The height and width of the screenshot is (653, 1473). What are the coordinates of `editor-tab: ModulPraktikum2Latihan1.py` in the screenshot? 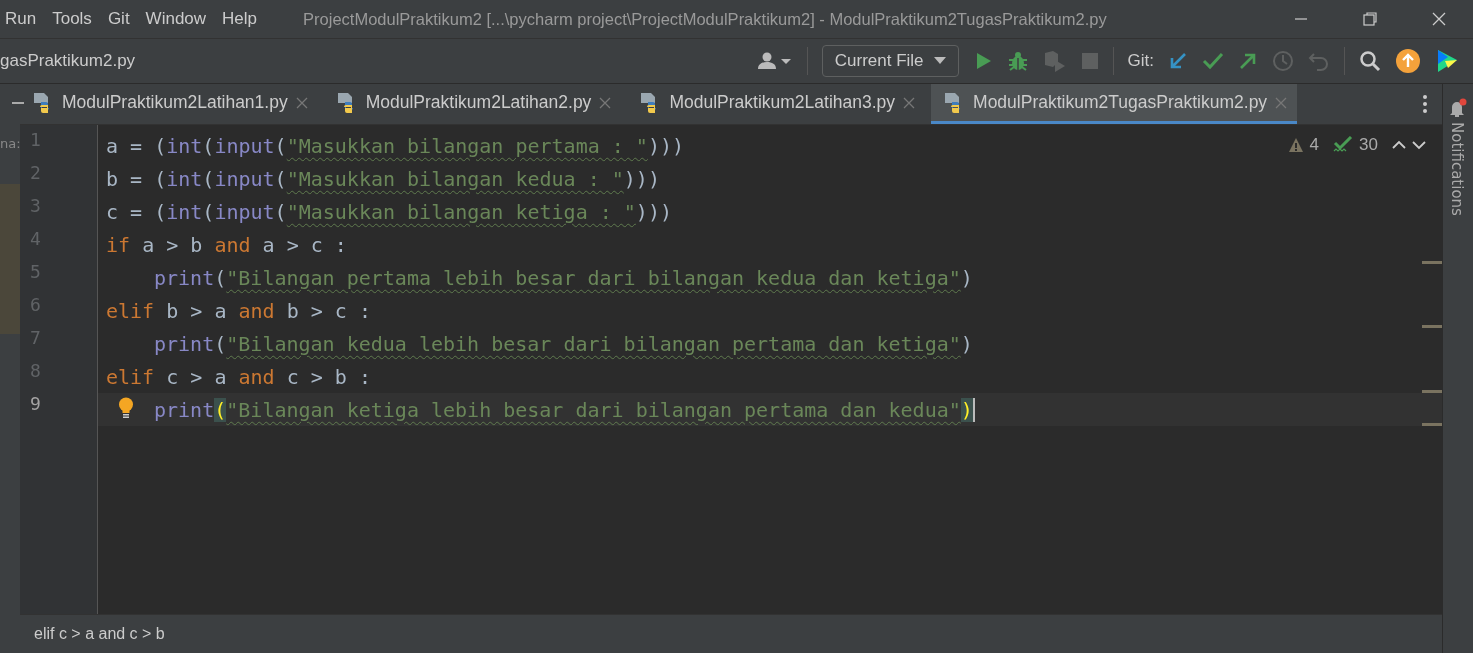 It's located at (169, 104).